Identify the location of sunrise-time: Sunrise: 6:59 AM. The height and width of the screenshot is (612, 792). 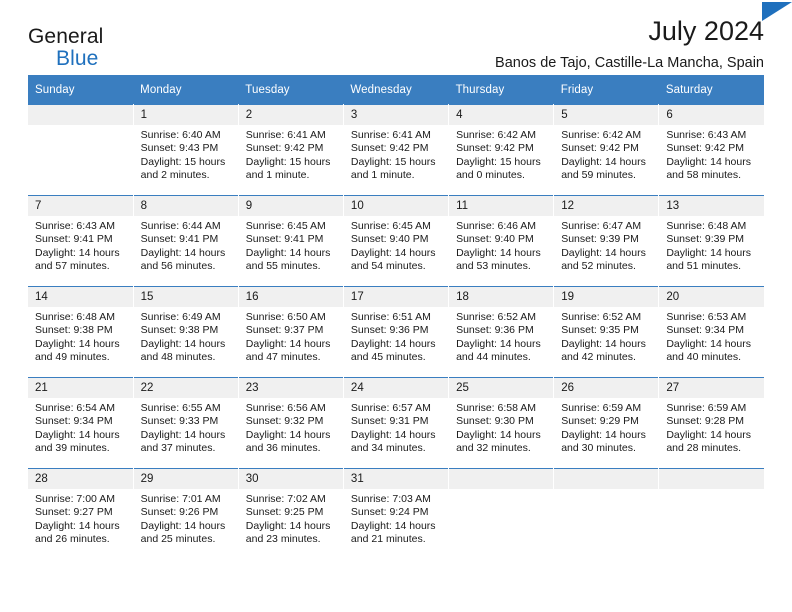
(706, 408).